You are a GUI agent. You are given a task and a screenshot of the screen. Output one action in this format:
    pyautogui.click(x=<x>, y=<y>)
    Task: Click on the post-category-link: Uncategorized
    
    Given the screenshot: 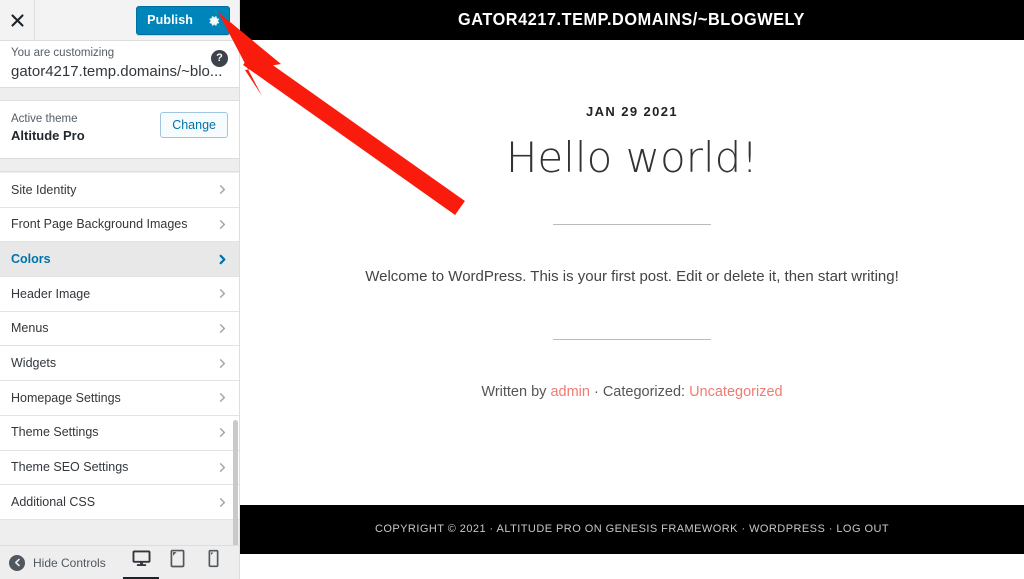 What is the action you would take?
    pyautogui.click(x=736, y=392)
    